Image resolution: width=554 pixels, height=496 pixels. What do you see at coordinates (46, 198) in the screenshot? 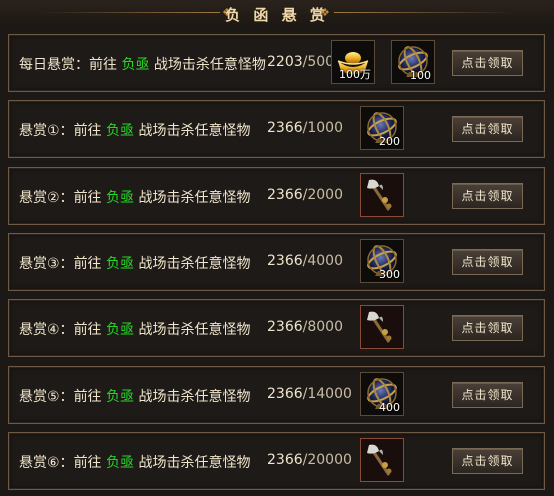
I see `task-prefix: 悬赏②：` at bounding box center [46, 198].